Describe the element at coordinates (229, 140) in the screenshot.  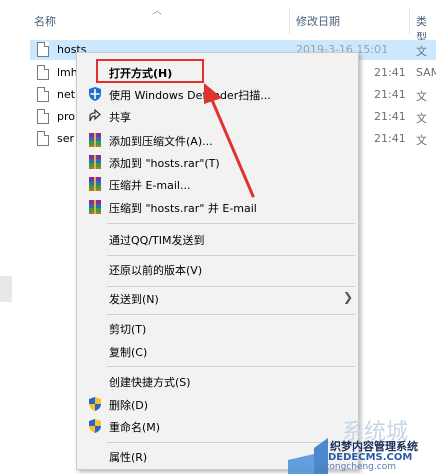
I see `annotation-arrow` at that location.